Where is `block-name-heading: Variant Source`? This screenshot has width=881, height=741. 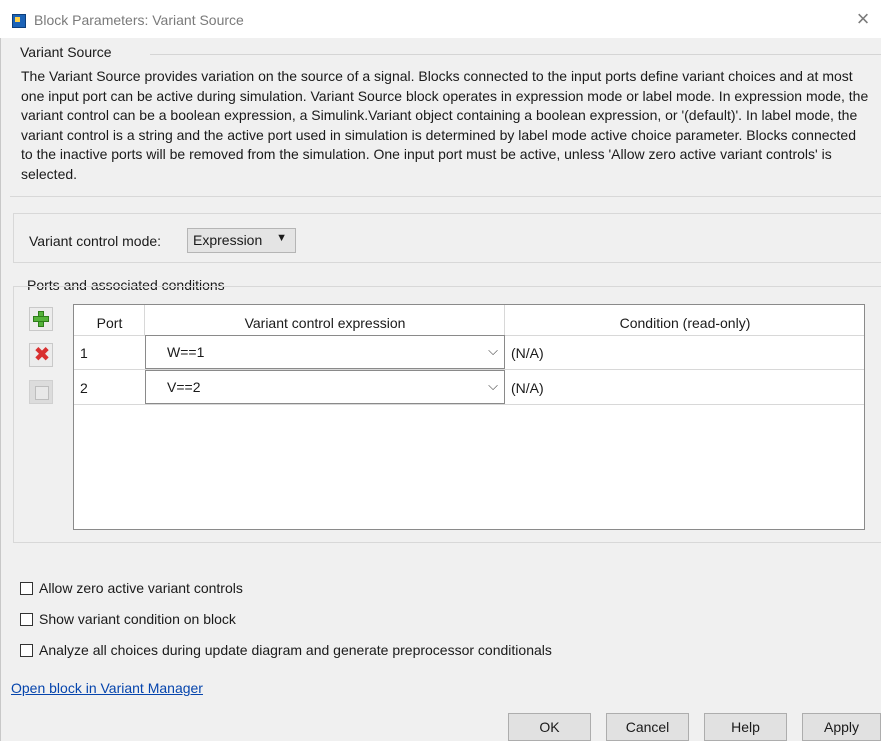 block-name-heading: Variant Source is located at coordinates (66, 52).